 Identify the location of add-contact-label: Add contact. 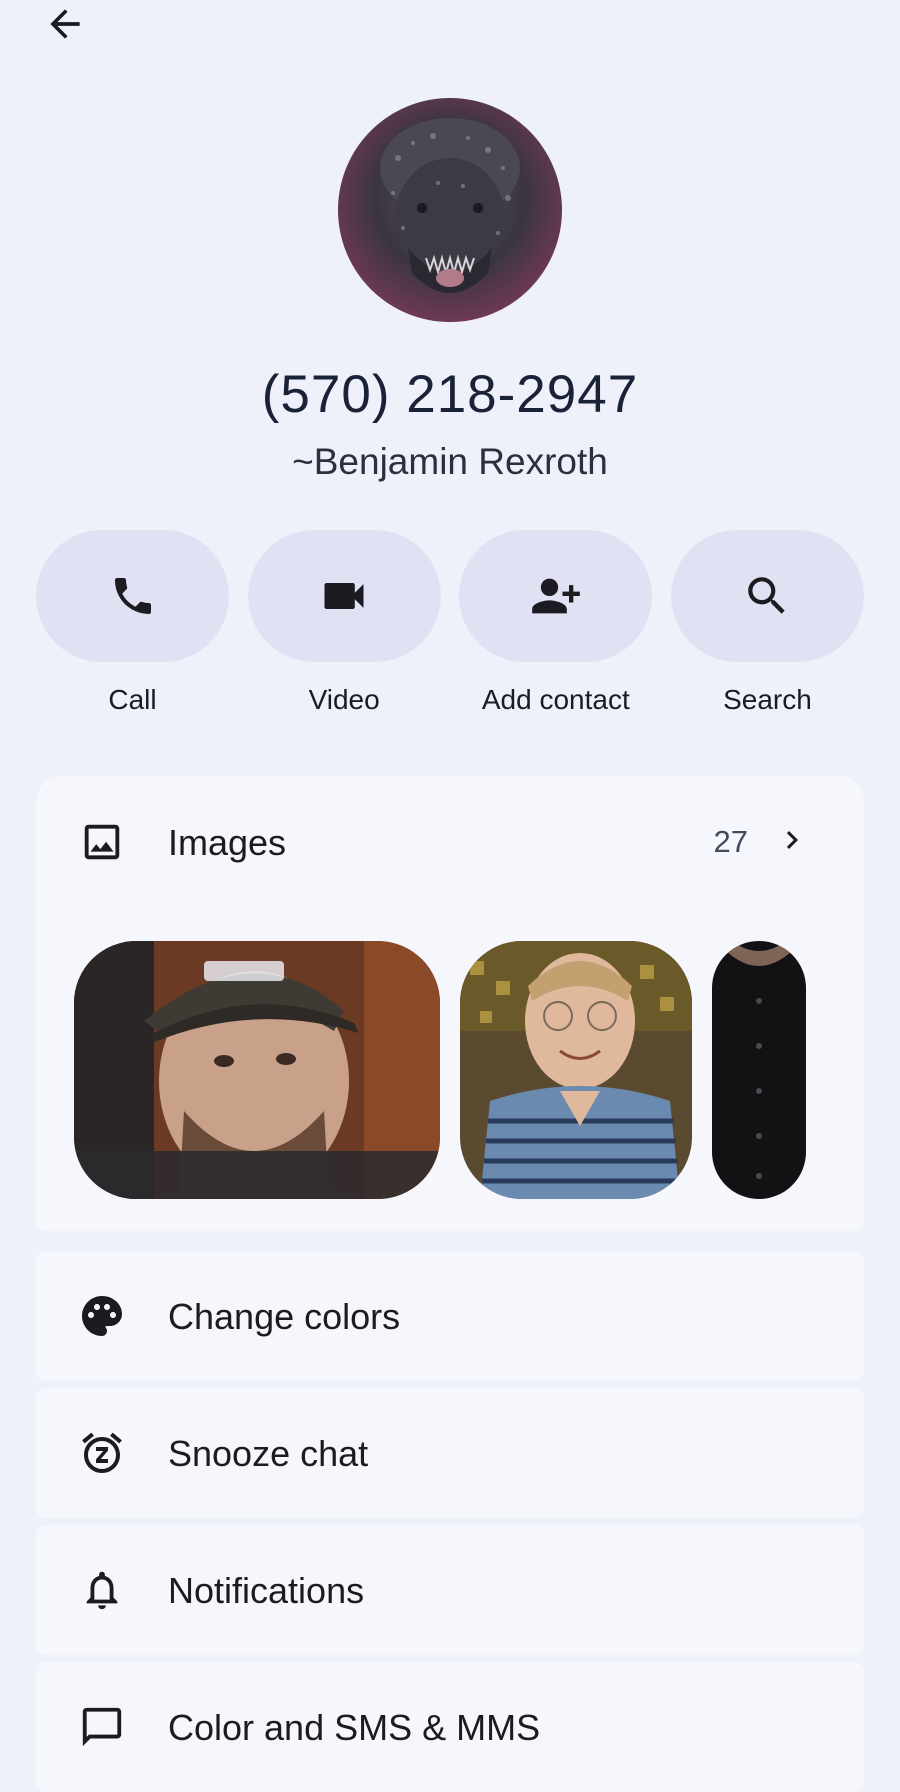
(555, 699).